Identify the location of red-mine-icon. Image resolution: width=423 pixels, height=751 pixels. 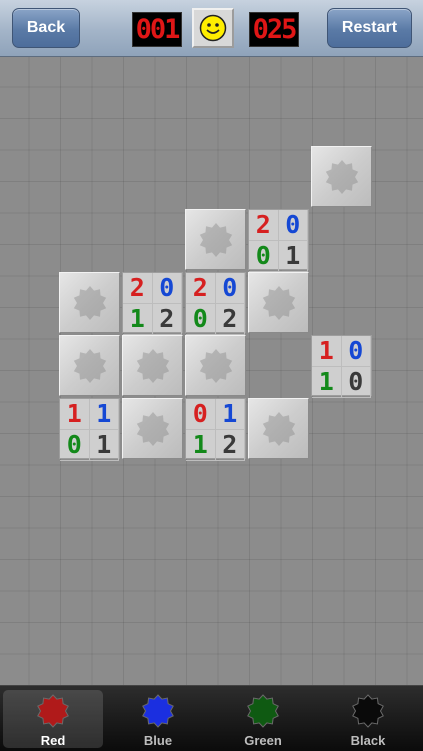
(53, 711).